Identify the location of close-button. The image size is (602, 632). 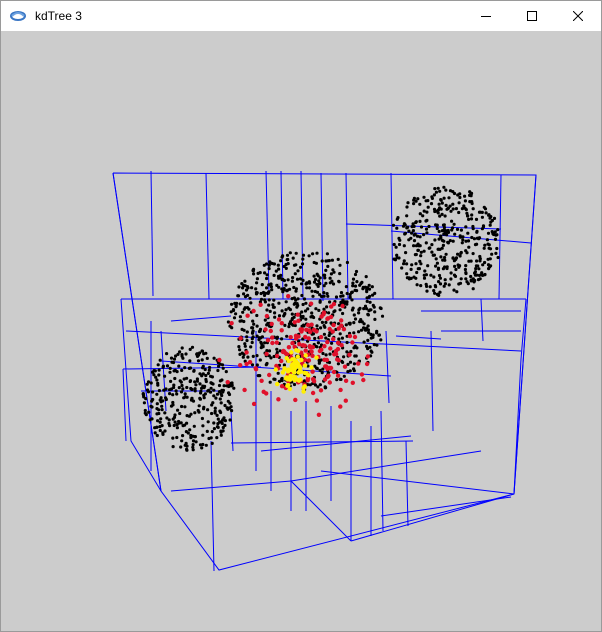
(578, 16).